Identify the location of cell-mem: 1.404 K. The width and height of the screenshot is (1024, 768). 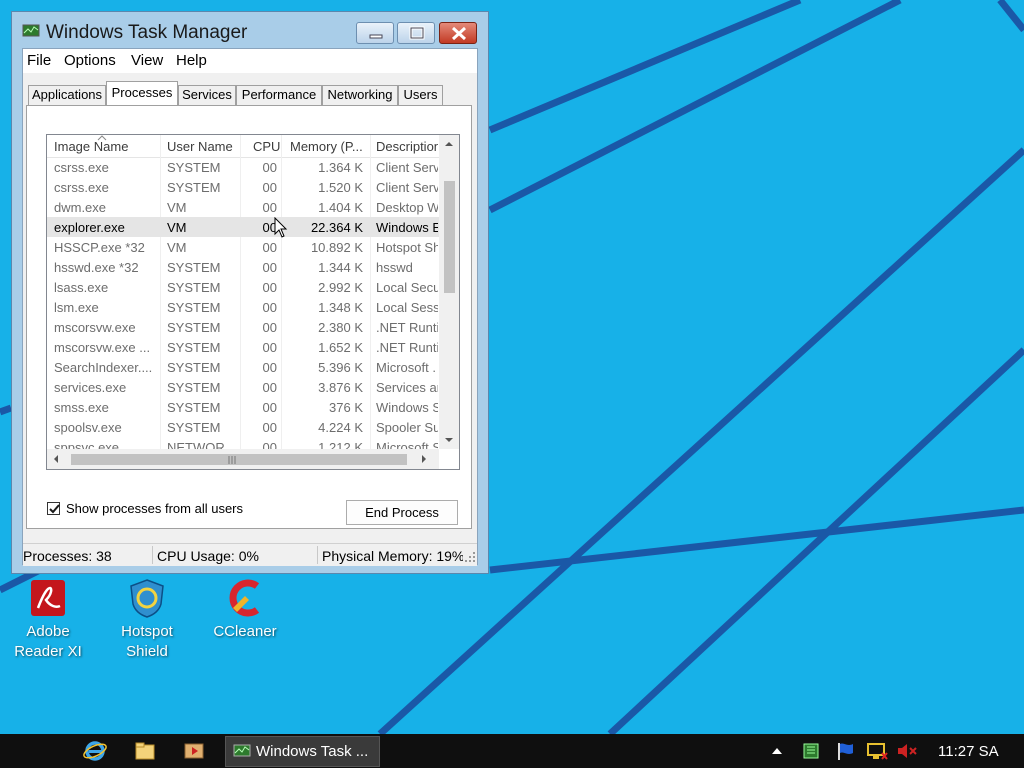
(340, 207).